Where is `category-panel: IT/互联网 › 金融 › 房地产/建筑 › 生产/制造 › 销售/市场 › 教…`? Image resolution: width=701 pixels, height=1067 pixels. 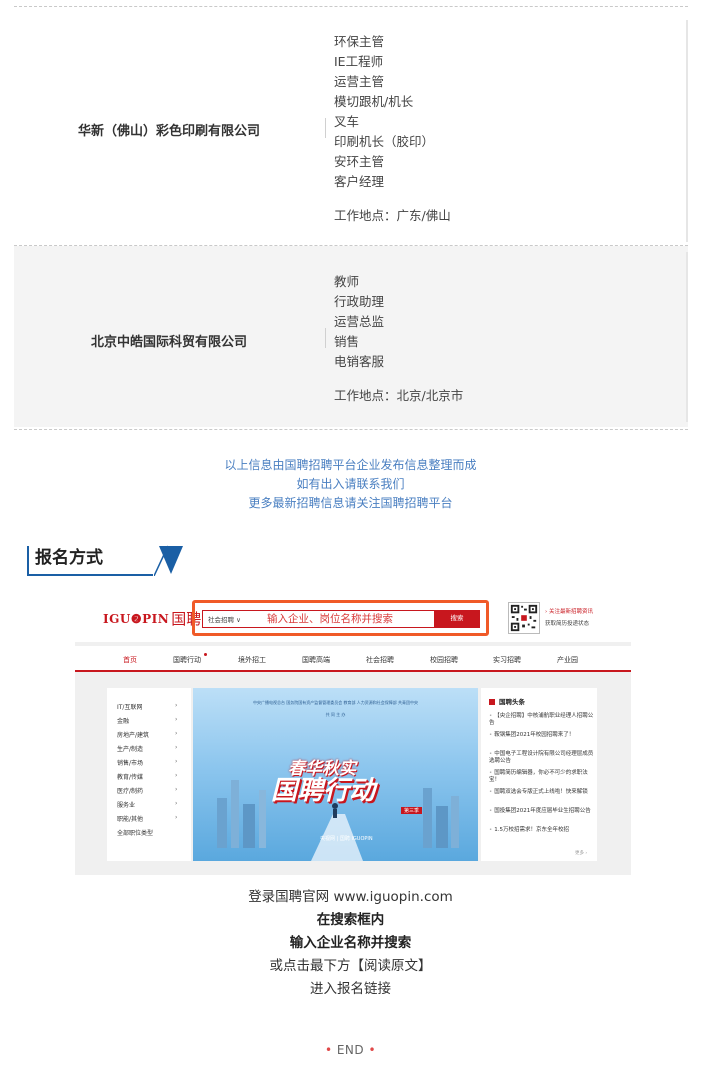
category-panel: IT/互联网 › 金融 › 房地产/建筑 › 生产/制造 › 销售/市场 › 教… is located at coordinates (149, 774).